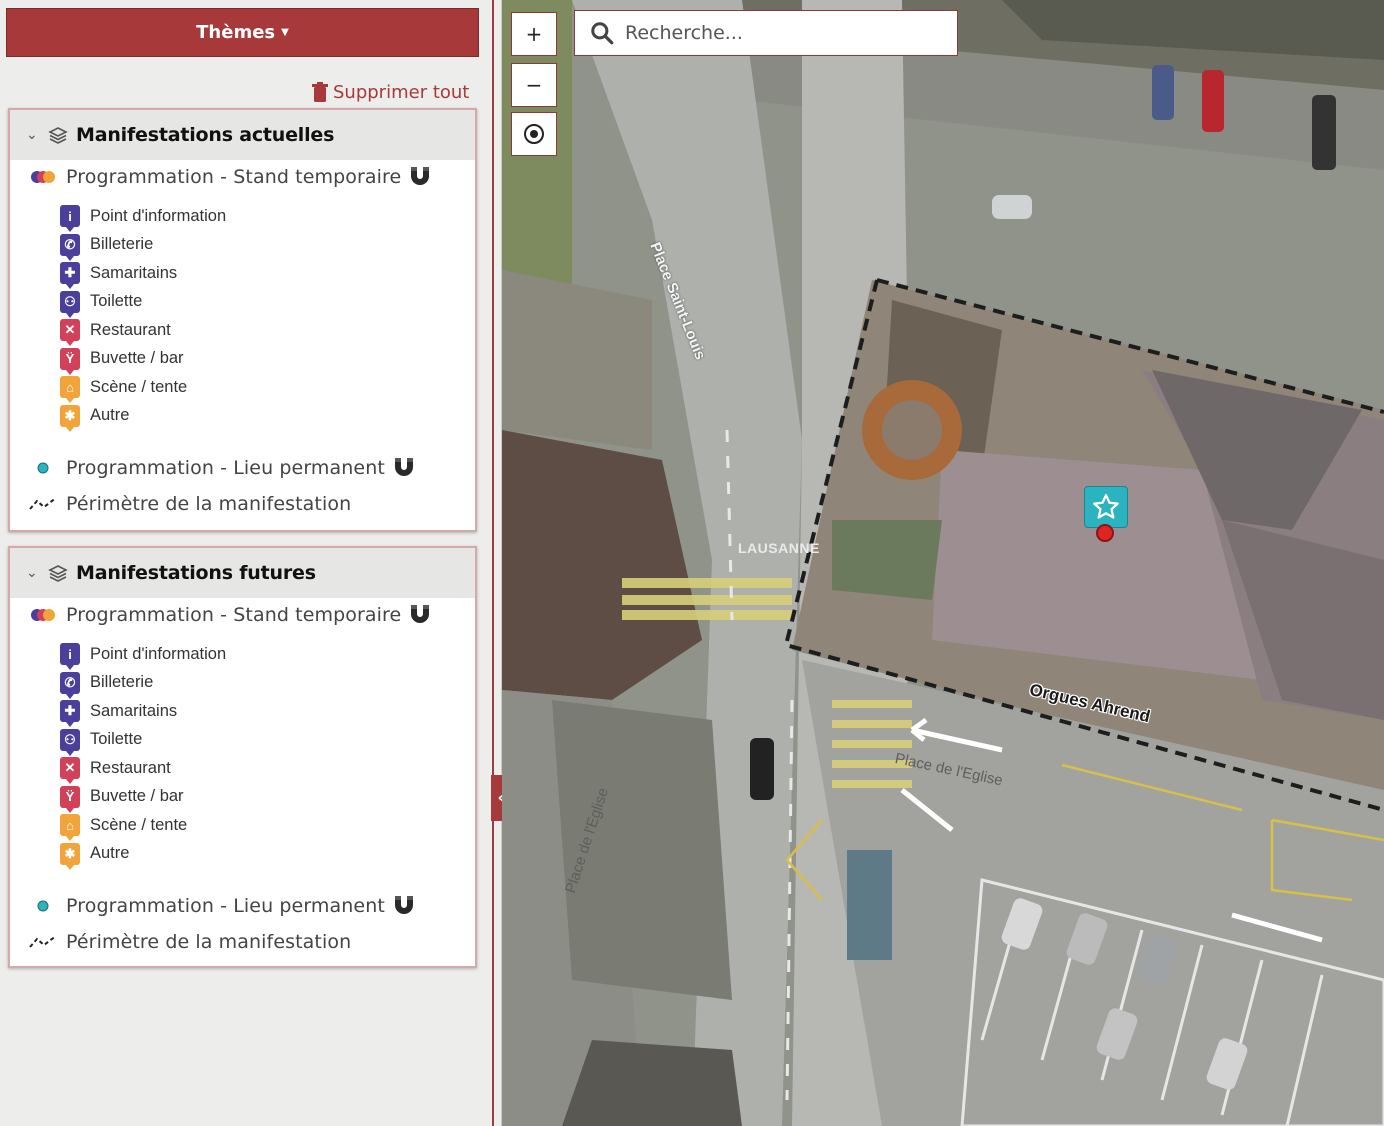  What do you see at coordinates (785, 33) in the screenshot?
I see `search-input` at bounding box center [785, 33].